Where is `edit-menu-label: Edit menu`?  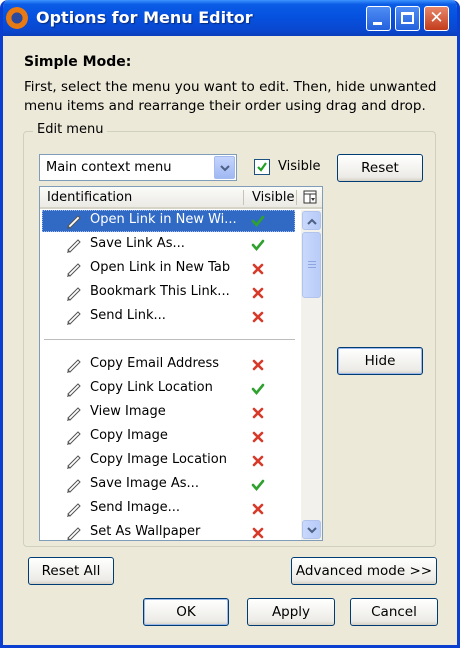 edit-menu-label: Edit menu is located at coordinates (70, 129).